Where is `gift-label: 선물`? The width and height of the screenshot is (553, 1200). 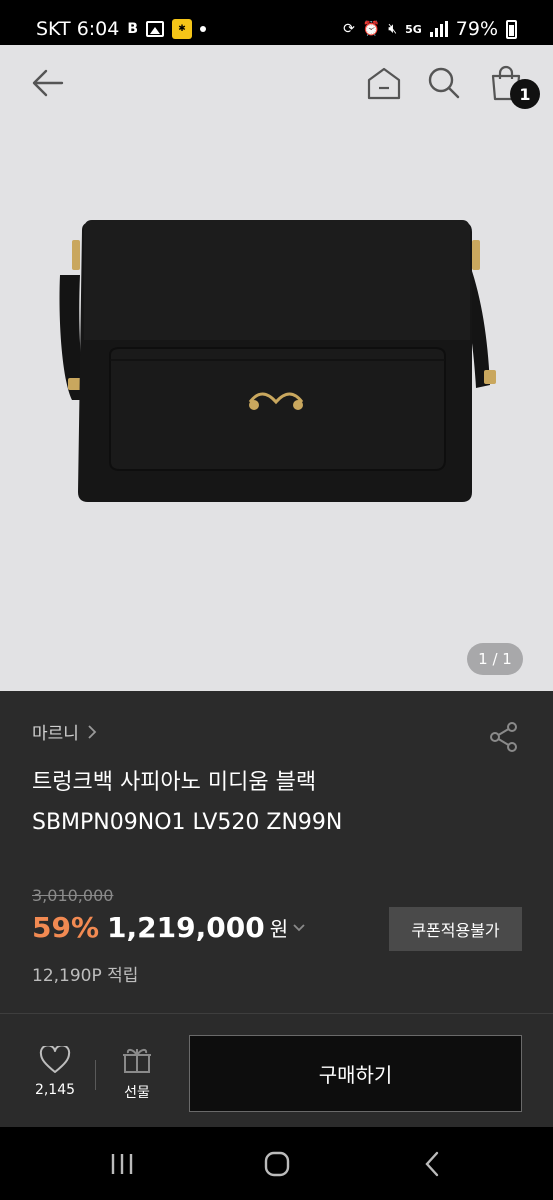
gift-label: 선물 is located at coordinates (137, 1093).